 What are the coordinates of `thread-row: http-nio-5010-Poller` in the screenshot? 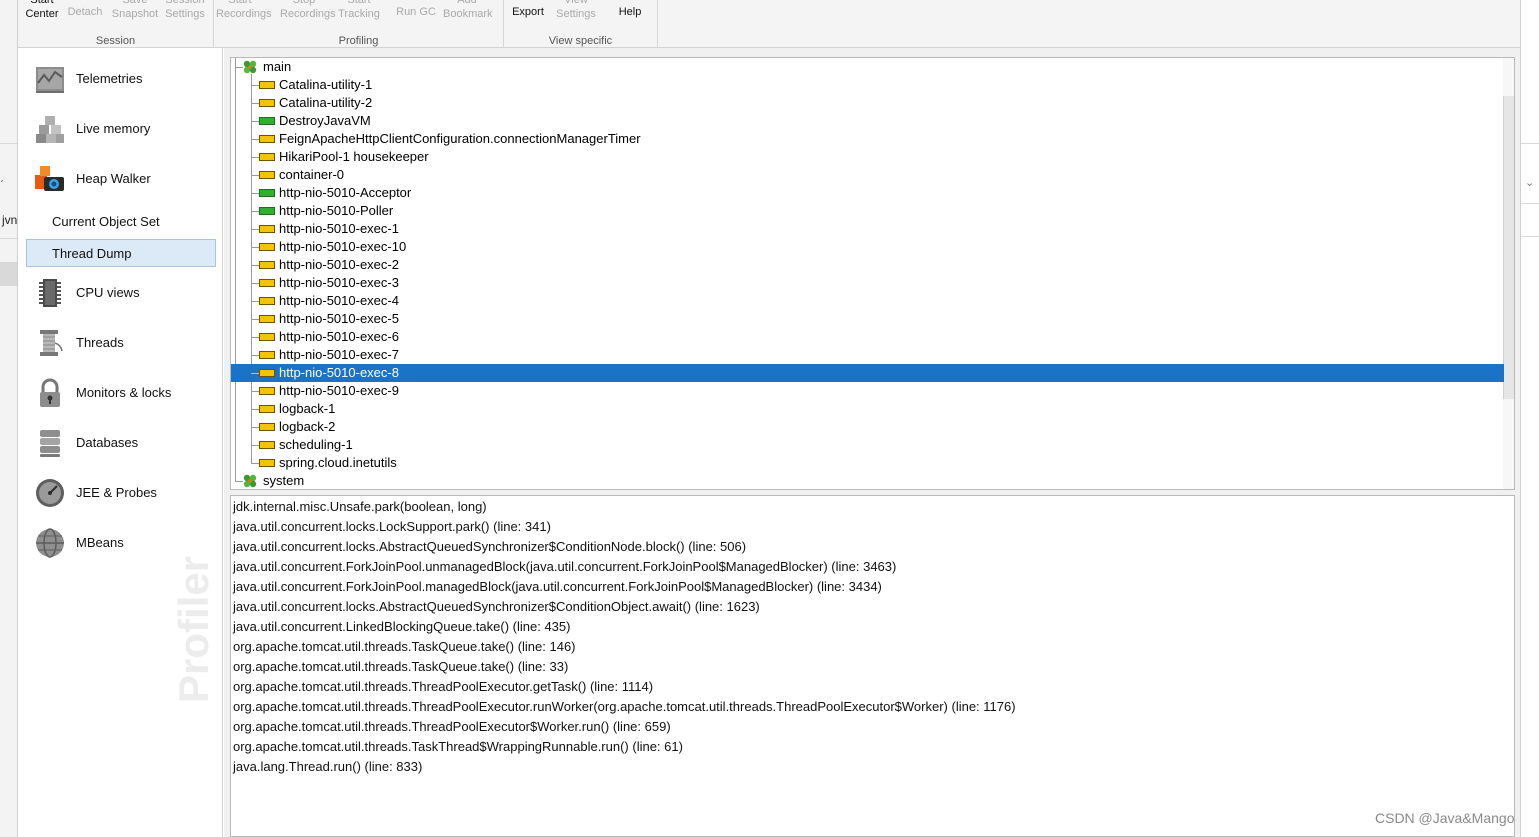 It's located at (867, 211).